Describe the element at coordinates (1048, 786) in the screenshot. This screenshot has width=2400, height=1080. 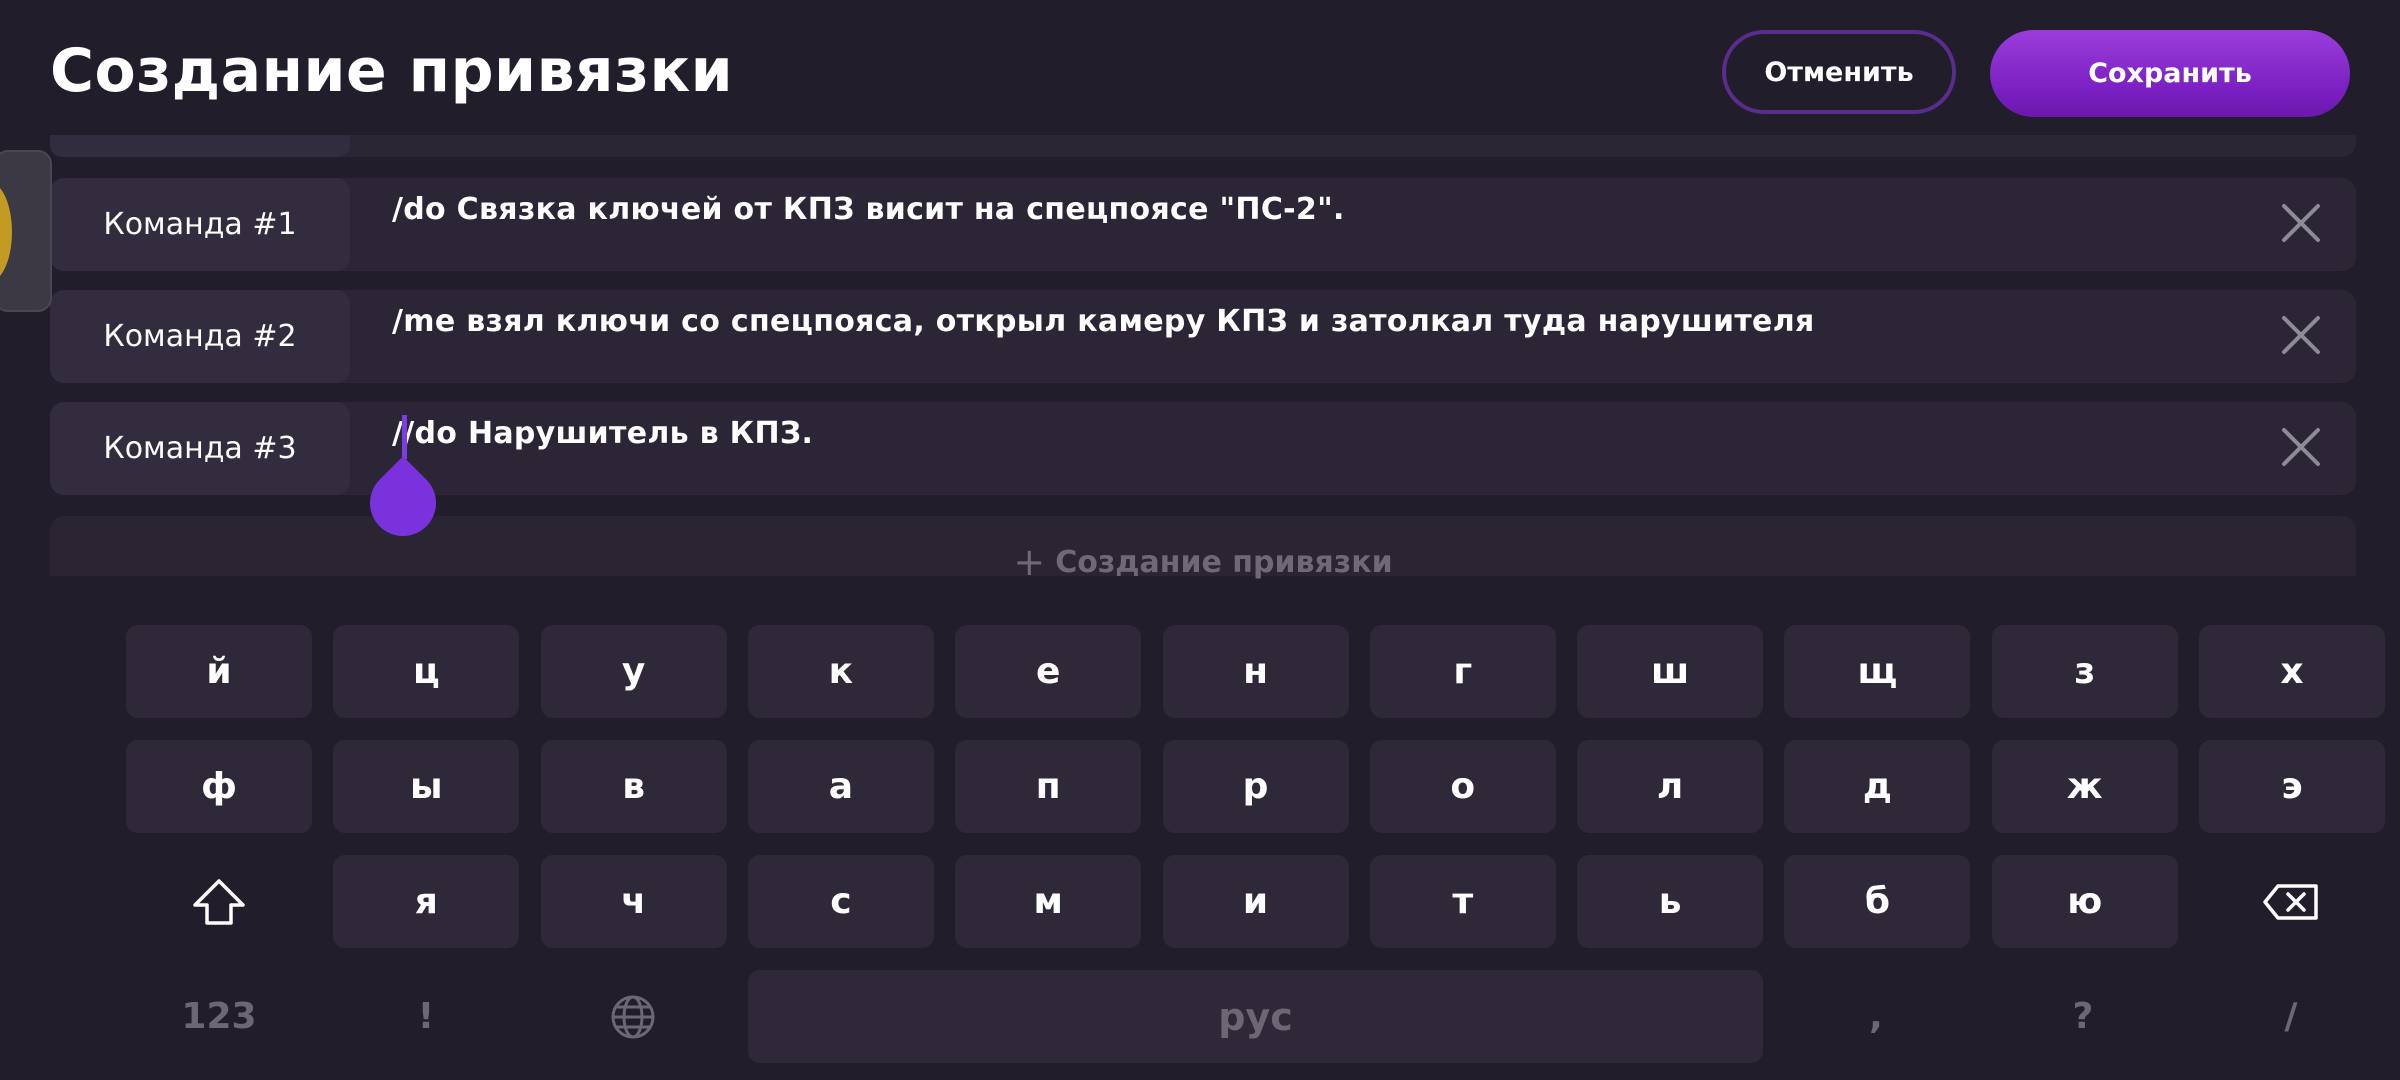
I see `key-п: п` at that location.